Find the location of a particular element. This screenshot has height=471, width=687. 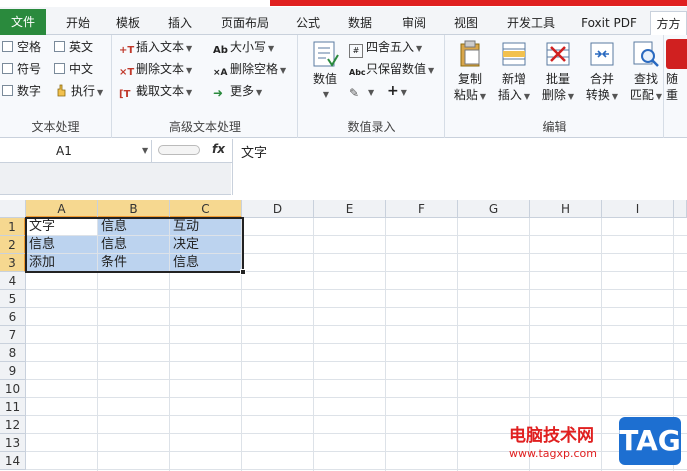

row-header: 8 is located at coordinates (13, 353).